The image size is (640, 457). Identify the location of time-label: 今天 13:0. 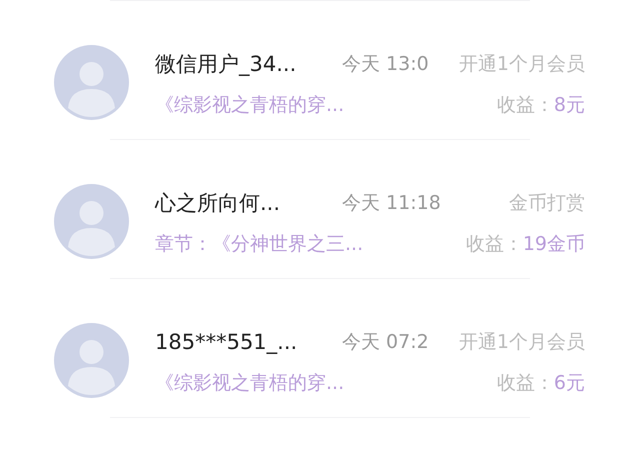
(385, 64).